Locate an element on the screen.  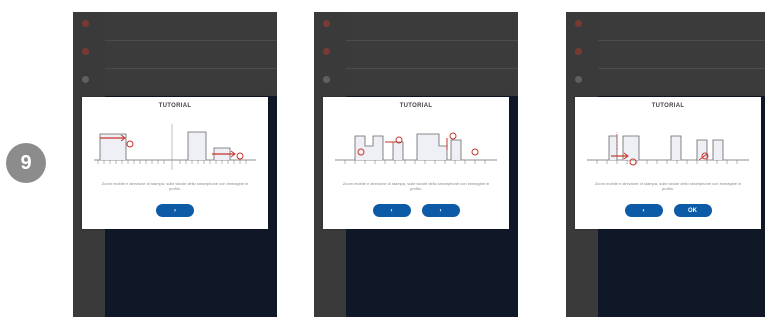
step-number-badge: 9 is located at coordinates (26, 163).